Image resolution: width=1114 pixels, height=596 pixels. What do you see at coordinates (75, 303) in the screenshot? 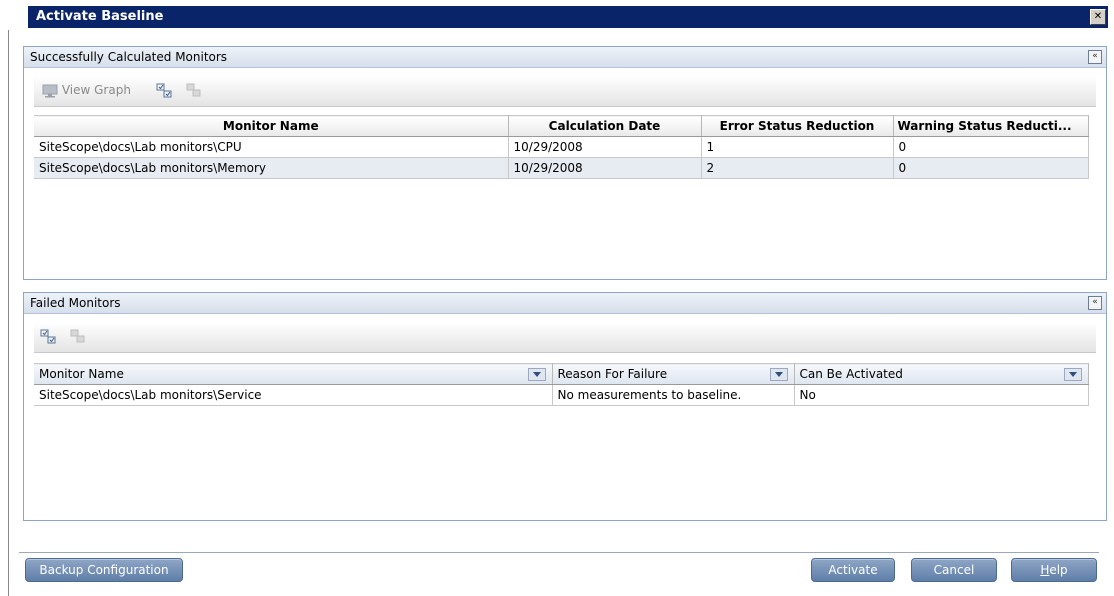
I see `failed-panel-title: Failed Monitors` at bounding box center [75, 303].